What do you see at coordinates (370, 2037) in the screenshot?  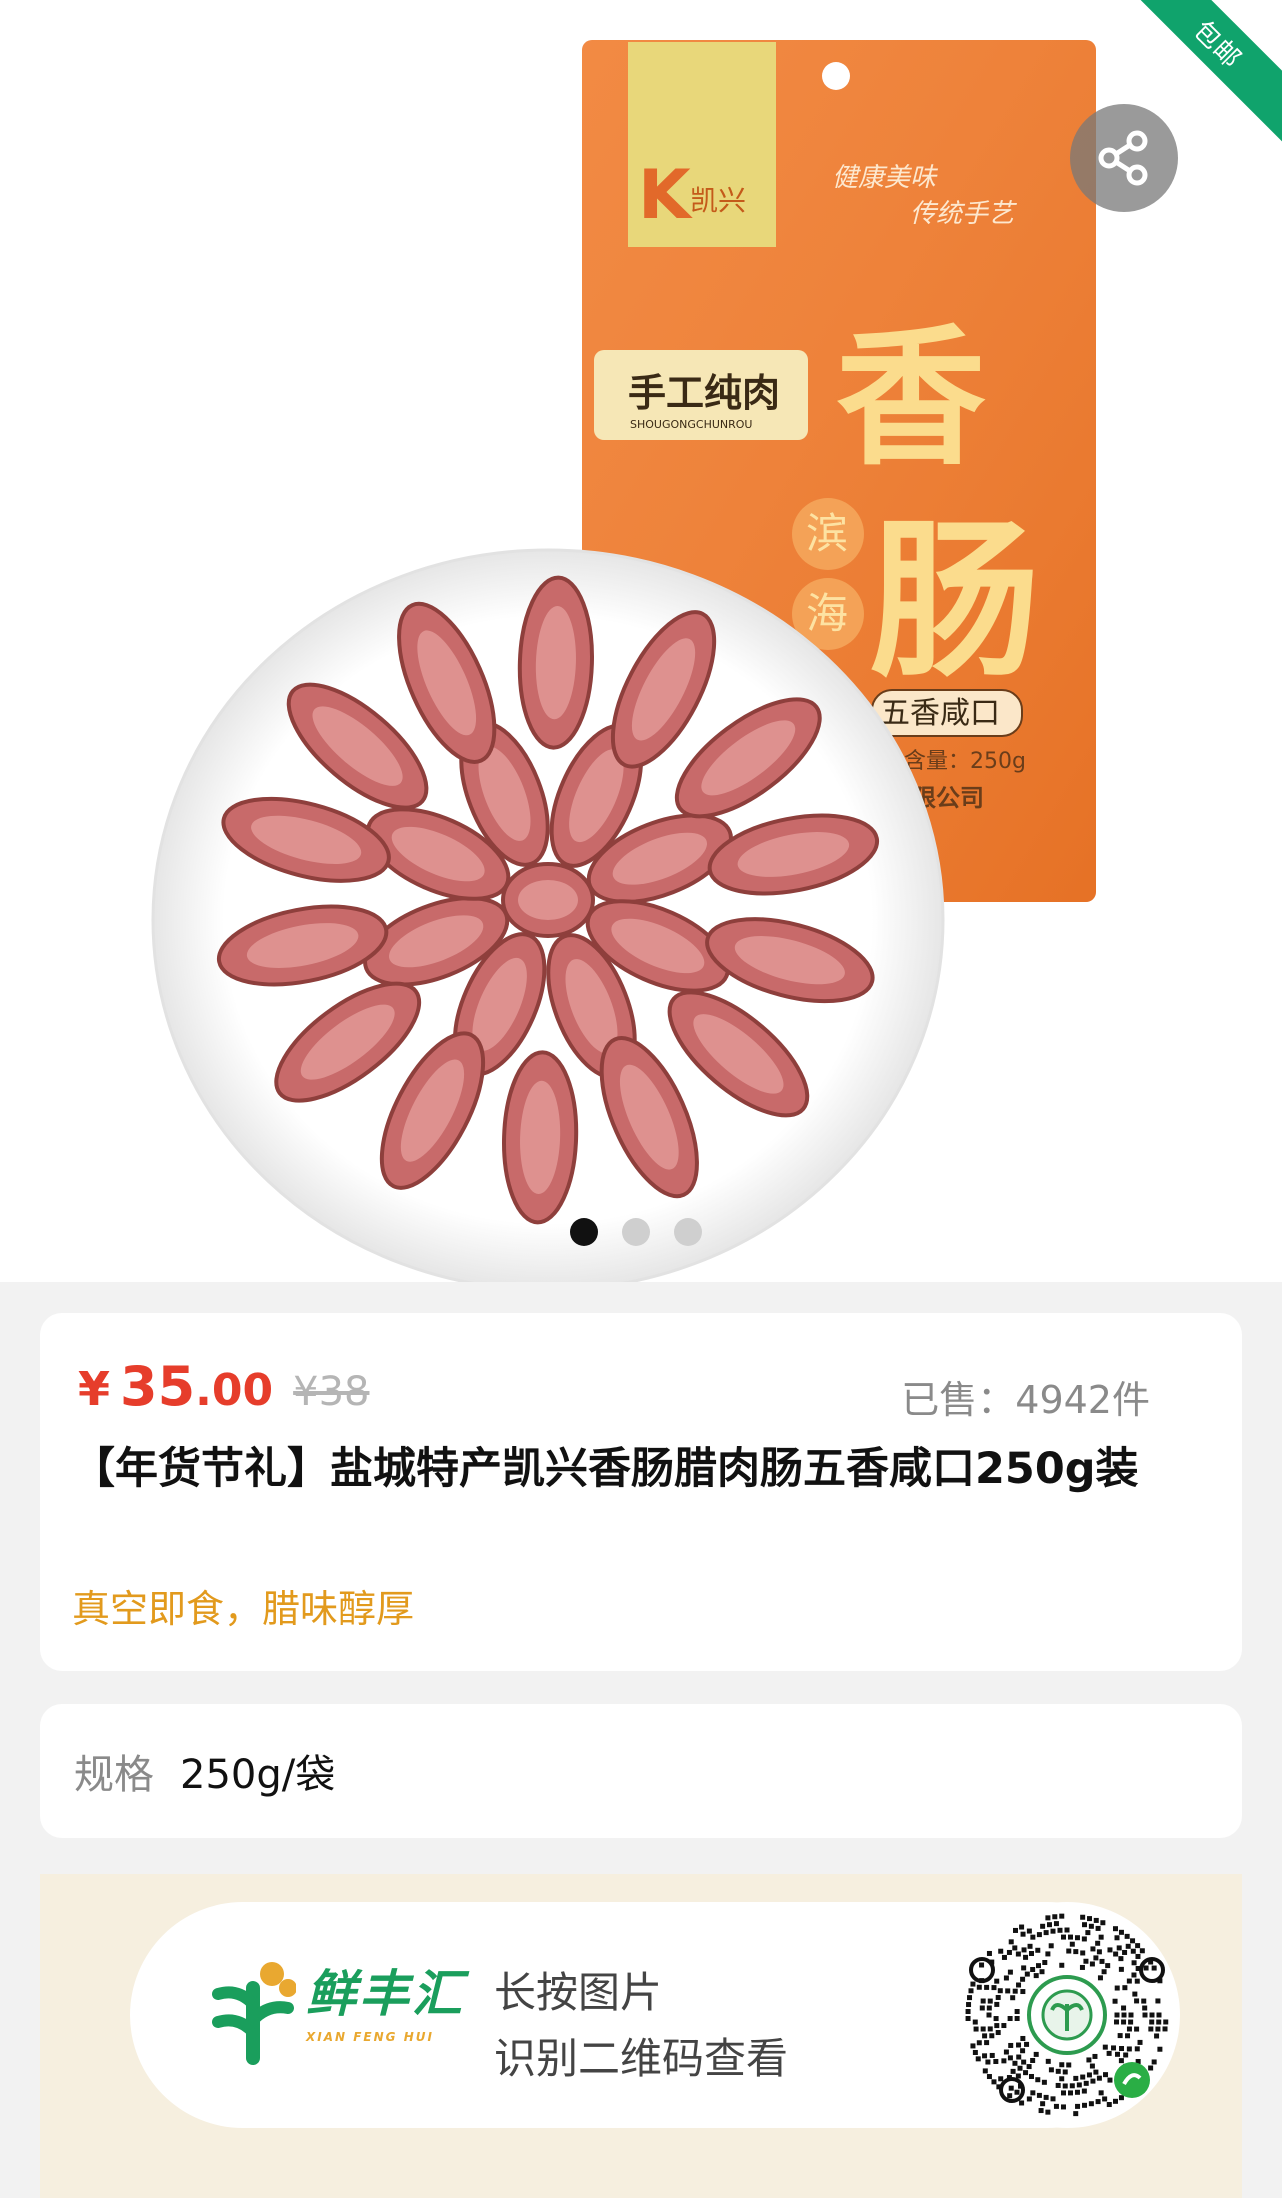 I see `logo-subtext: XIAN FENG HUI` at bounding box center [370, 2037].